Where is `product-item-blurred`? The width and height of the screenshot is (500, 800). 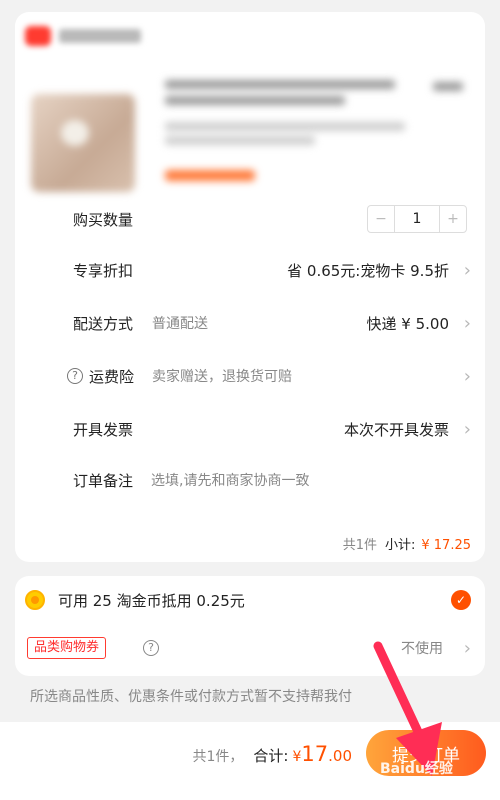
product-item-blurred is located at coordinates (250, 134).